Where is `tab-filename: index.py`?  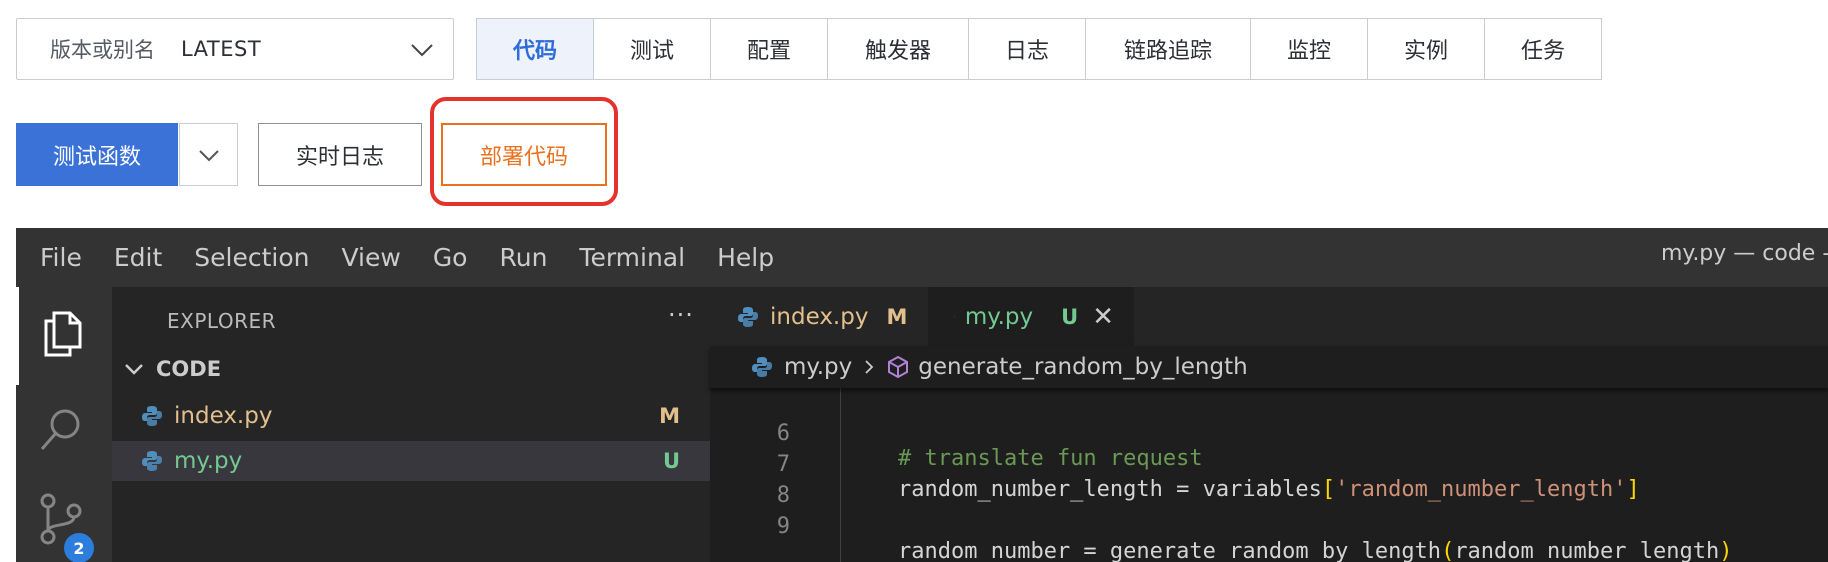
tab-filename: index.py is located at coordinates (819, 316).